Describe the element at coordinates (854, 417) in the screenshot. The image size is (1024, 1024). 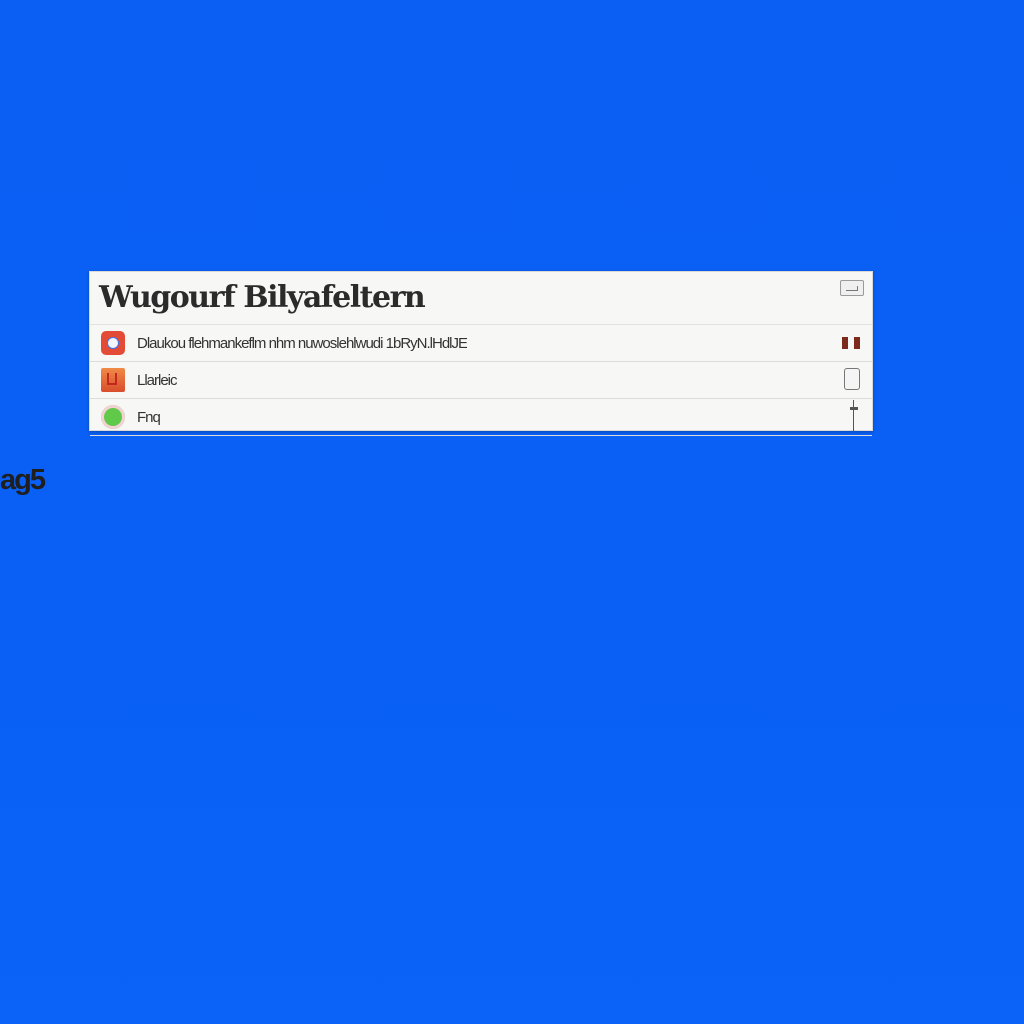
I see `slider-control` at that location.